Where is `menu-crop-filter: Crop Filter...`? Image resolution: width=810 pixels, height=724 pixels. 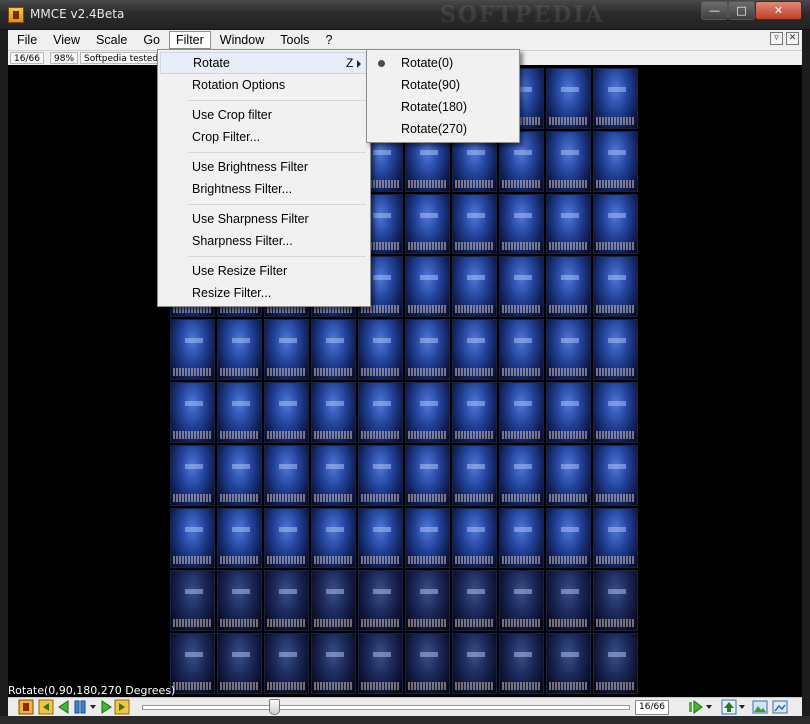
menu-crop-filter: Crop Filter... is located at coordinates (264, 137).